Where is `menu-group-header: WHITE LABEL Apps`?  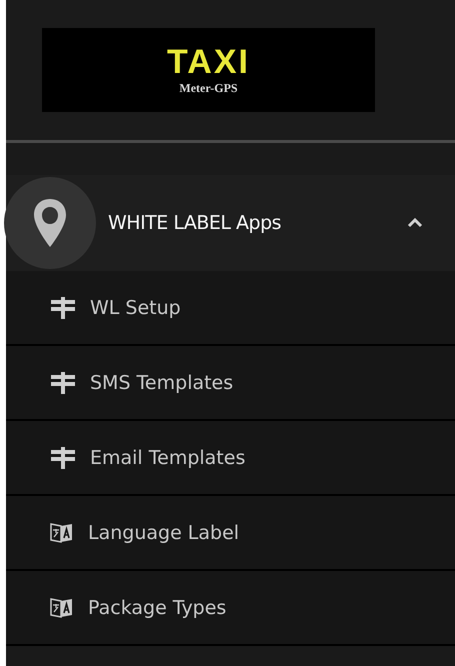
menu-group-header: WHITE LABEL Apps is located at coordinates (230, 223).